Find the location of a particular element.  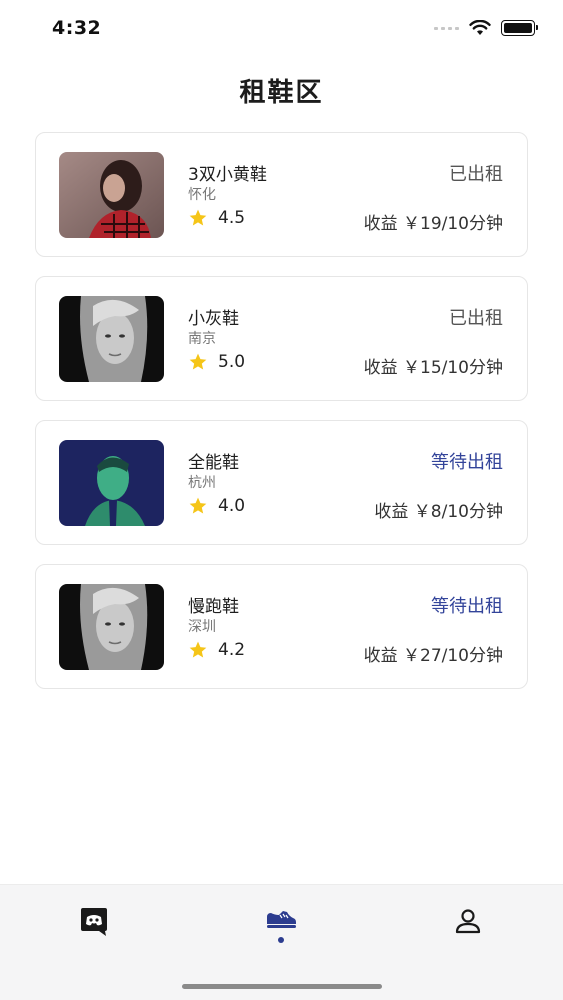

shoe-rating: 5.0 is located at coordinates (216, 362).